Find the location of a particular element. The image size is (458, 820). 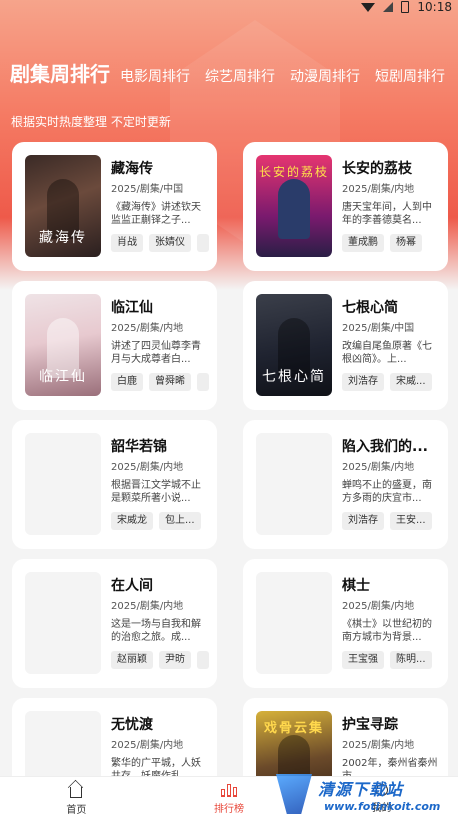

actor-chip: 王宝强 is located at coordinates (363, 660).